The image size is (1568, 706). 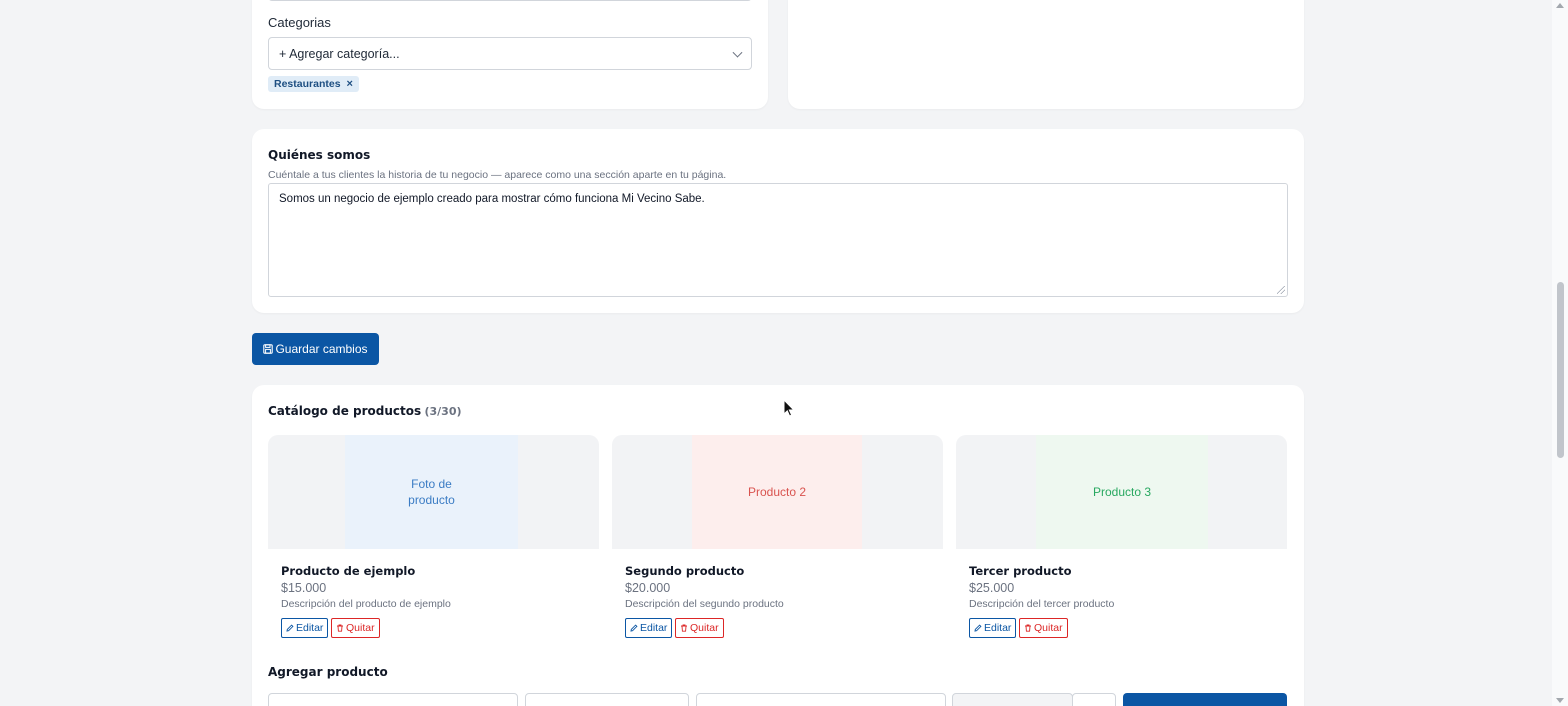 What do you see at coordinates (1560, 370) in the screenshot?
I see `scrollbar-thumb` at bounding box center [1560, 370].